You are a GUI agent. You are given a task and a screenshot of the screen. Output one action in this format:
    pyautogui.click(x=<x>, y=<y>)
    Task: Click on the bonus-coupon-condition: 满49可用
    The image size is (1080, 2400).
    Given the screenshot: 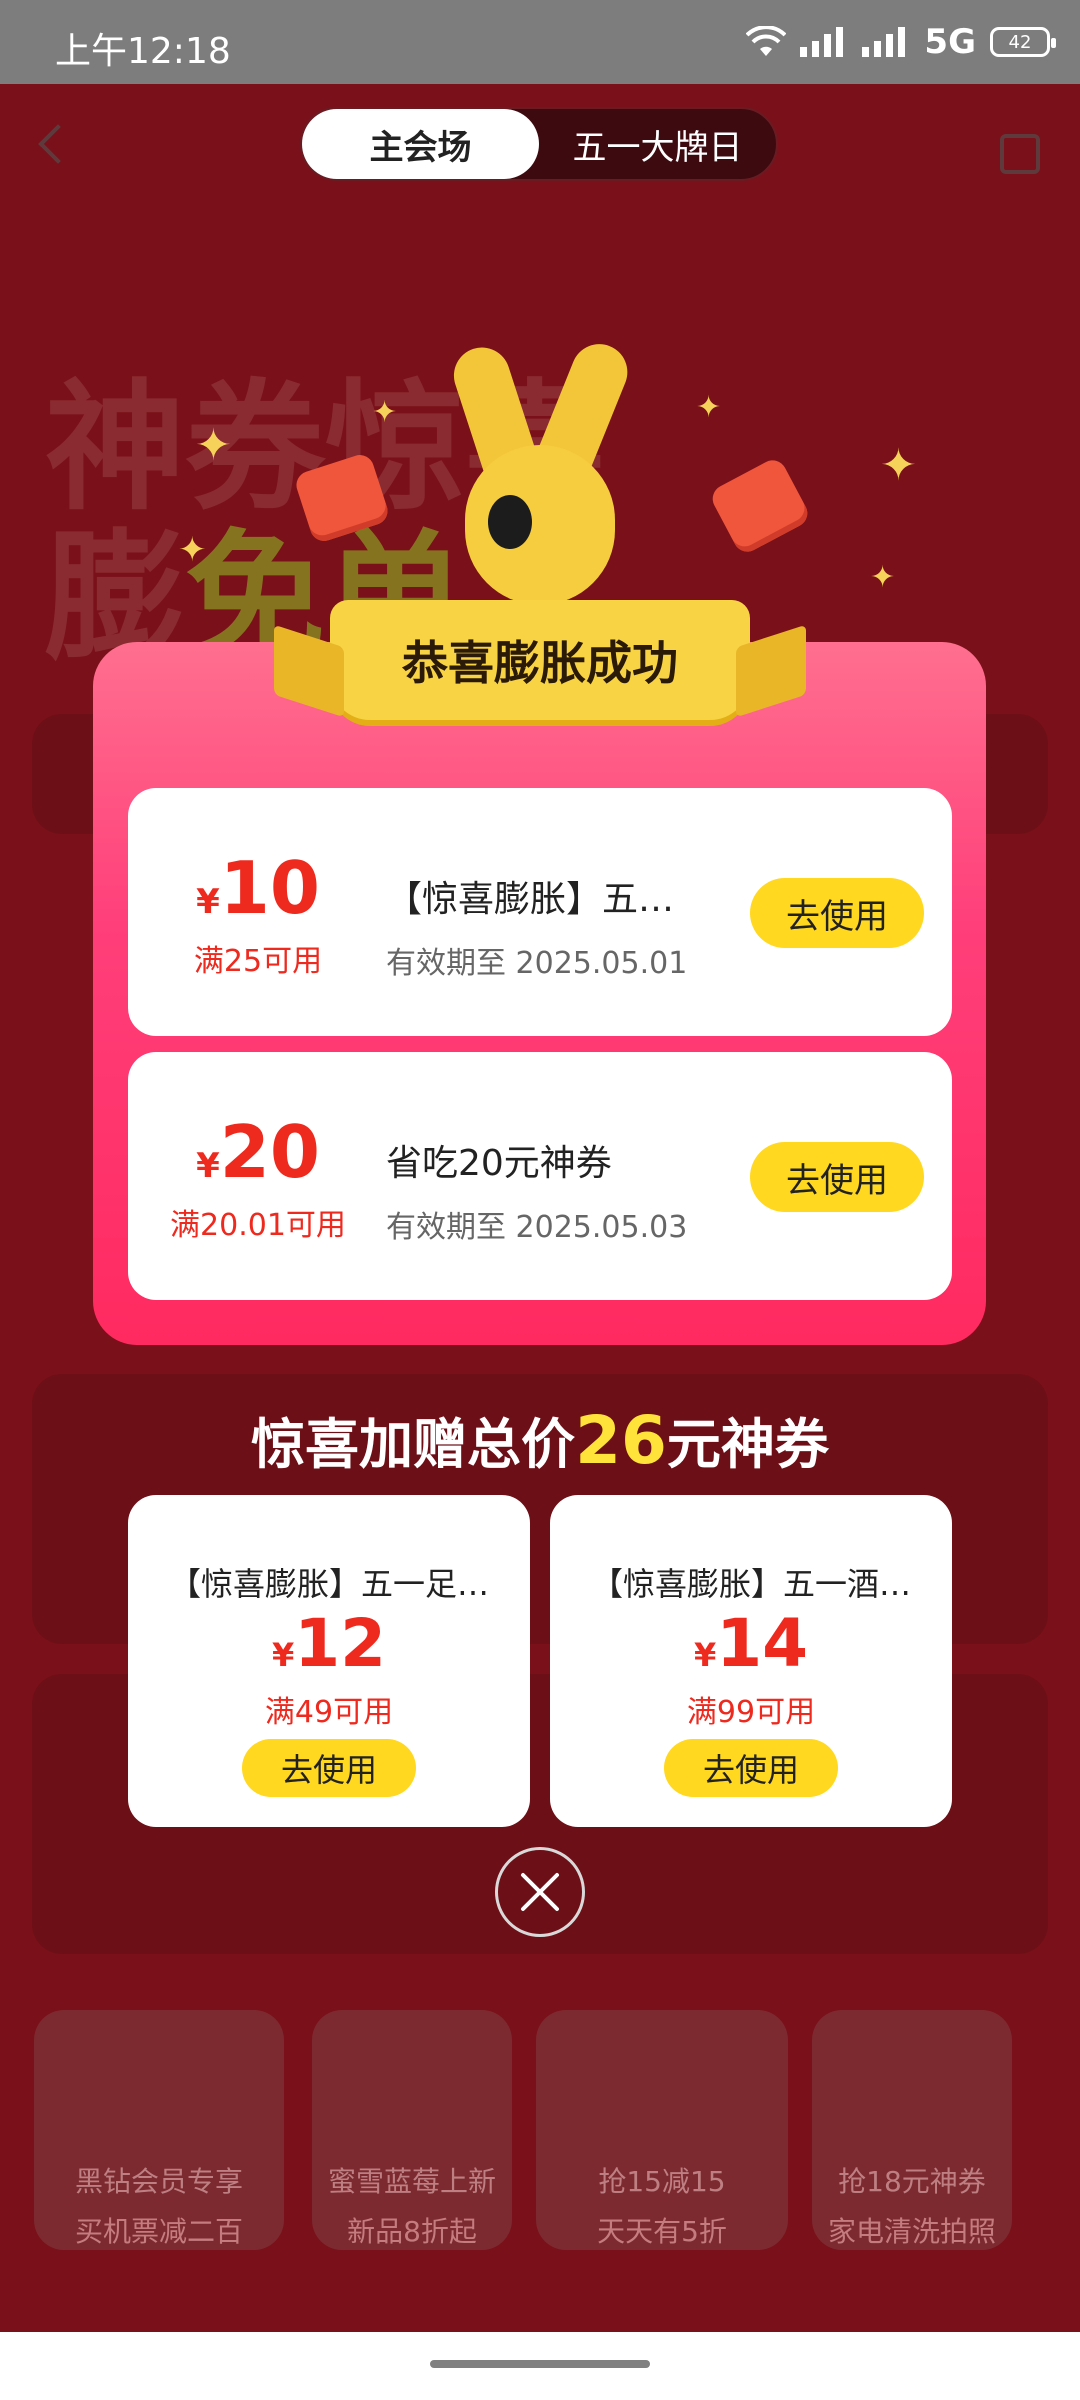 What is the action you would take?
    pyautogui.click(x=329, y=1712)
    